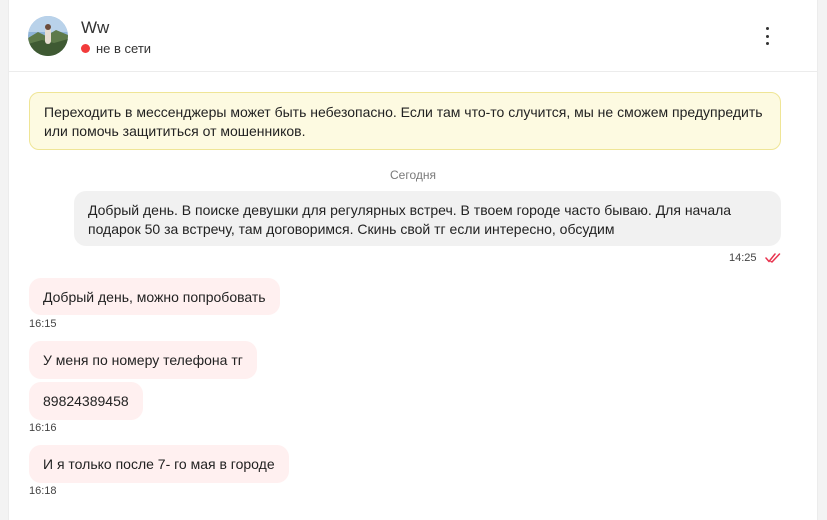 Image resolution: width=827 pixels, height=520 pixels. Describe the element at coordinates (154, 296) in the screenshot. I see `incoming-message: Добрый день, можно попробовать` at that location.